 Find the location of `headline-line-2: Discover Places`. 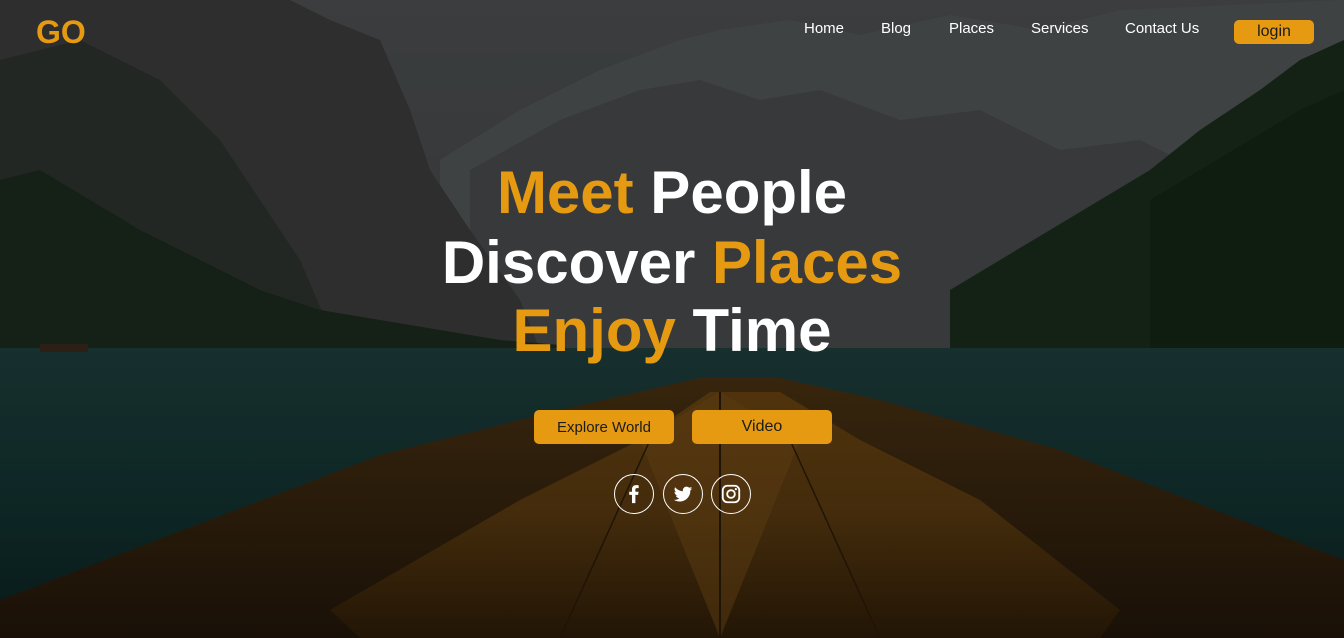

headline-line-2: Discover Places is located at coordinates (672, 263).